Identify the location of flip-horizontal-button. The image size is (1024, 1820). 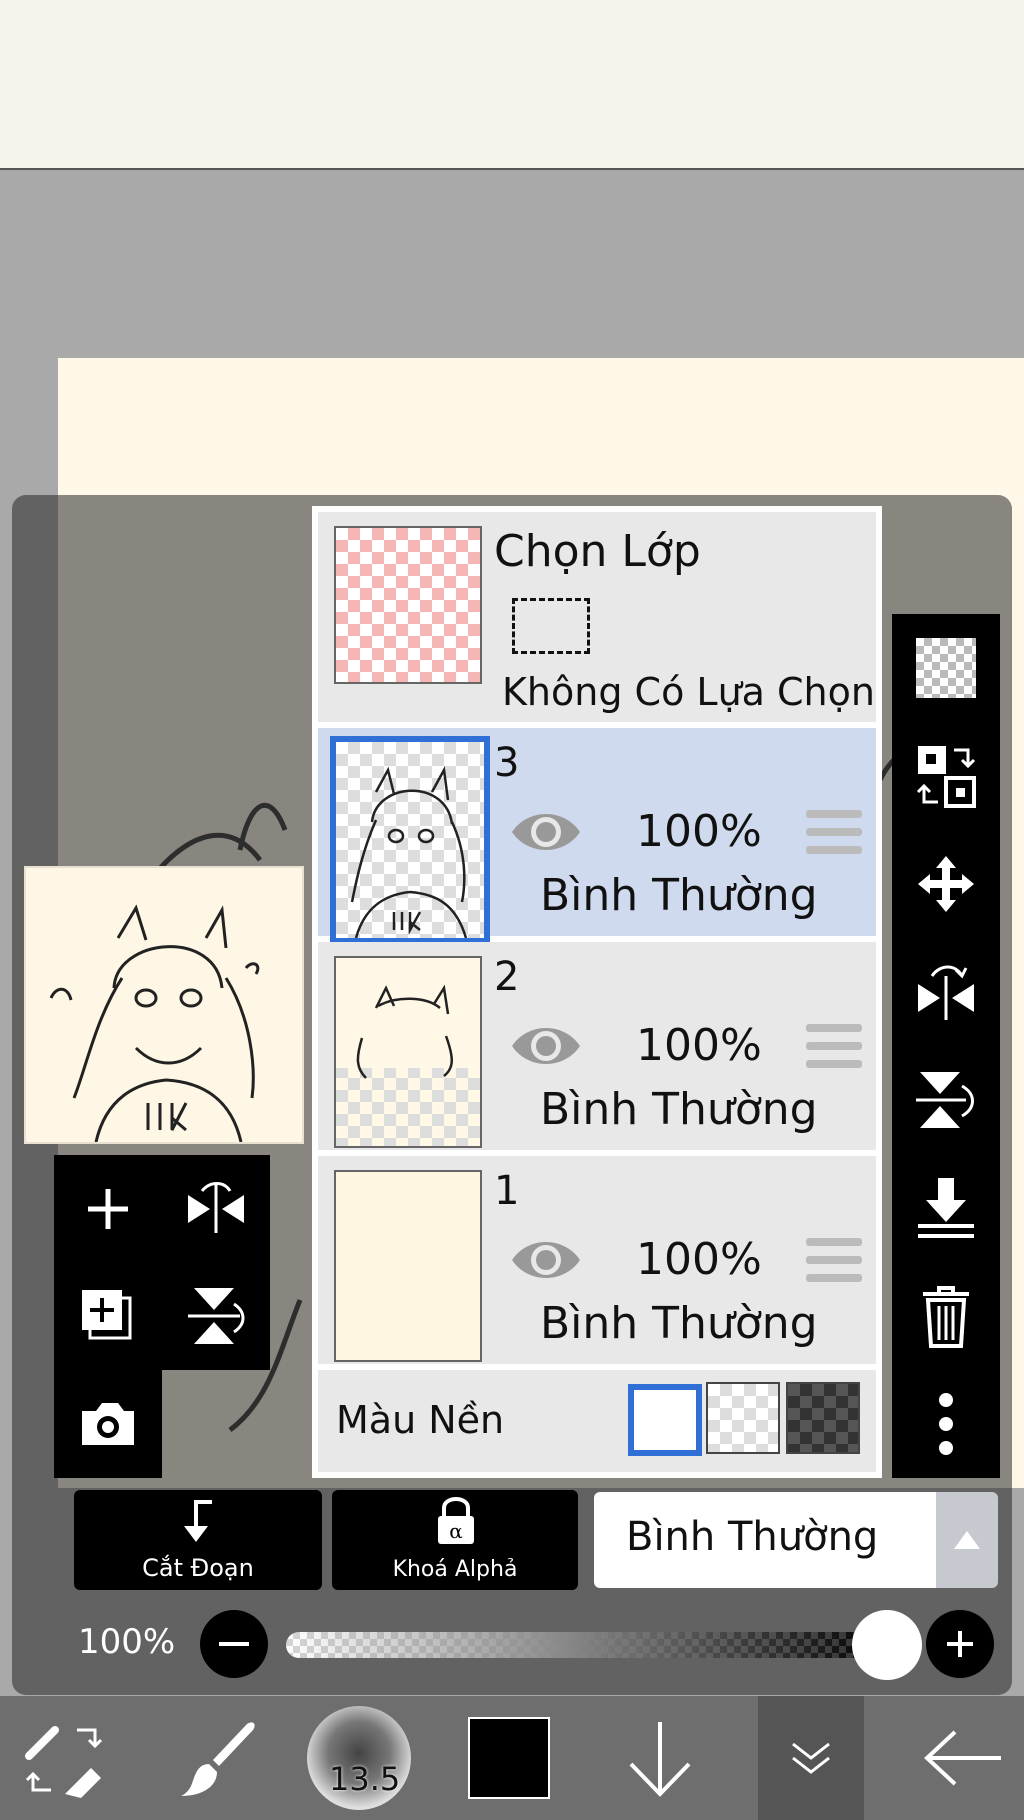
(216, 1209).